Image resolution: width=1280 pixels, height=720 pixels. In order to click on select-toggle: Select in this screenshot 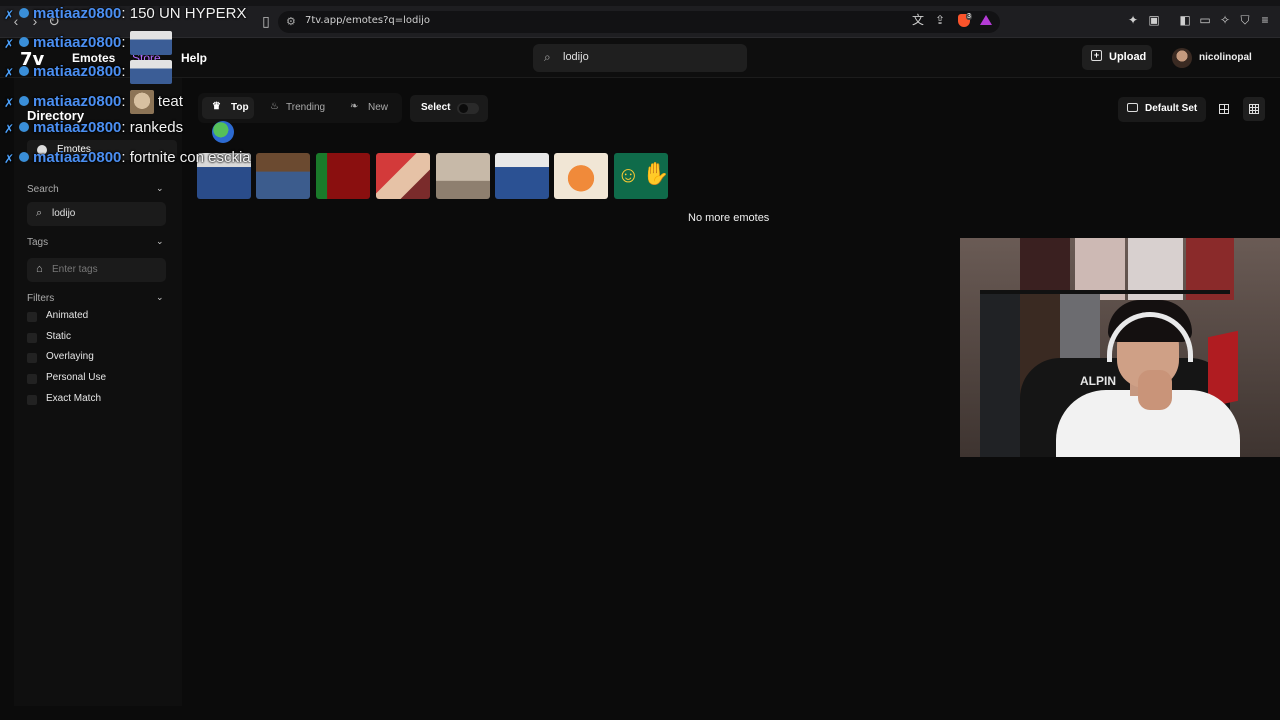, I will do `click(449, 108)`.